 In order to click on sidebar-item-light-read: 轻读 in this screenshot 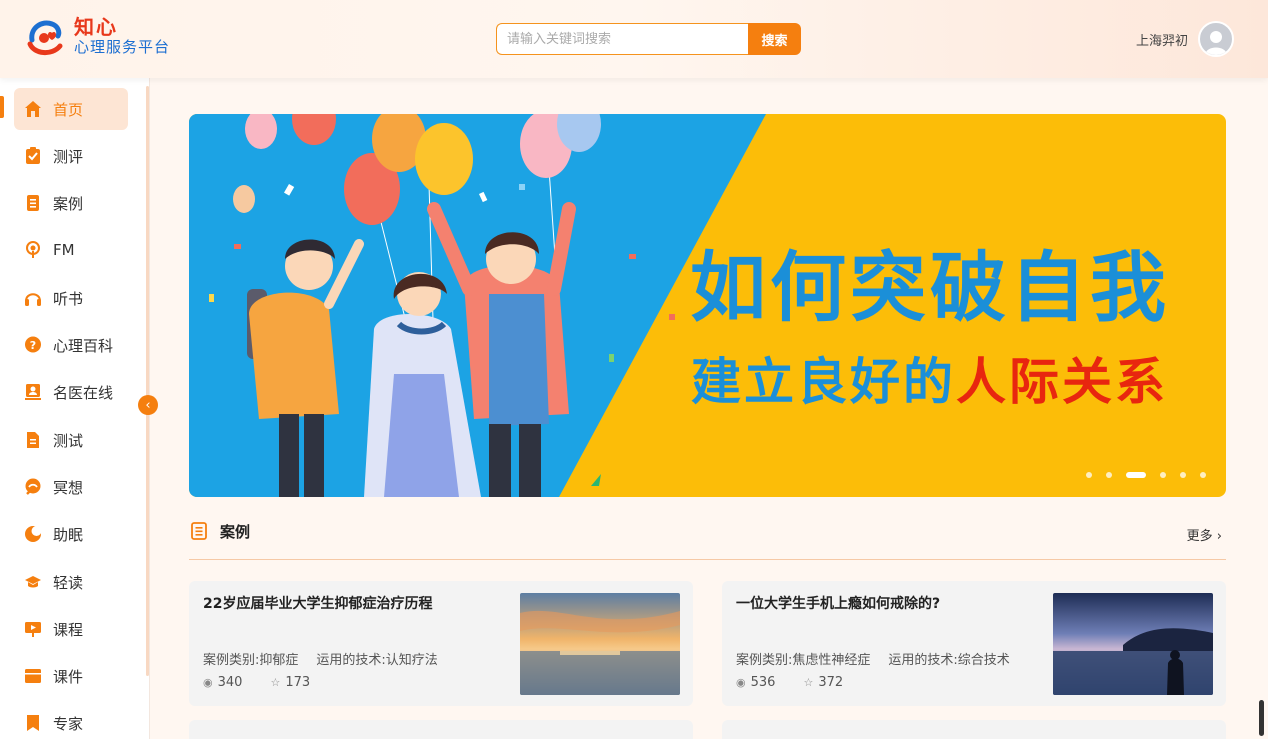, I will do `click(71, 582)`.